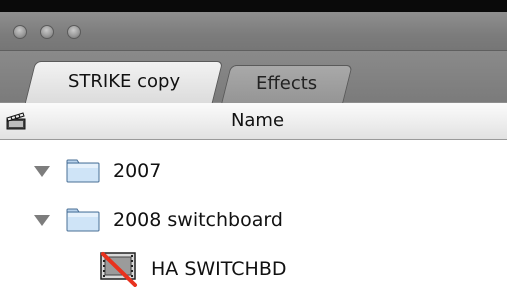 This screenshot has height=295, width=507. What do you see at coordinates (137, 171) in the screenshot?
I see `item-label: 2007` at bounding box center [137, 171].